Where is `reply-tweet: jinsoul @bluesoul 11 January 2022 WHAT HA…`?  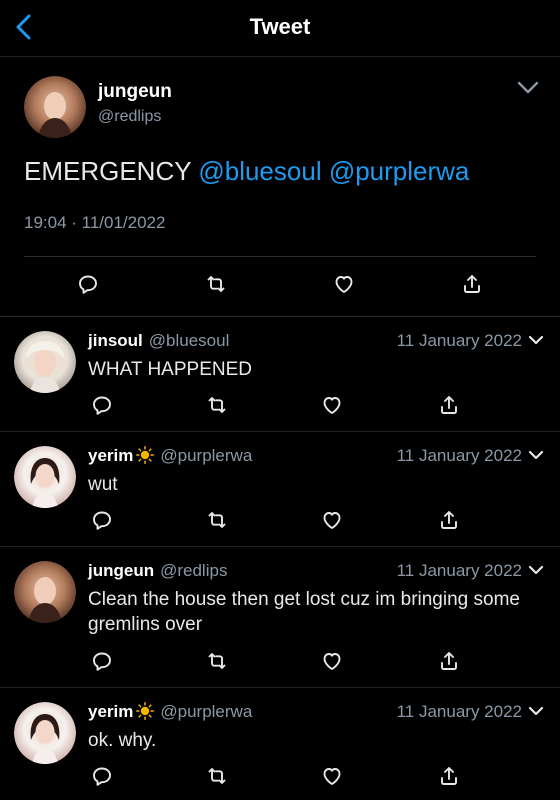 reply-tweet: jinsoul @bluesoul 11 January 2022 WHAT HA… is located at coordinates (280, 374).